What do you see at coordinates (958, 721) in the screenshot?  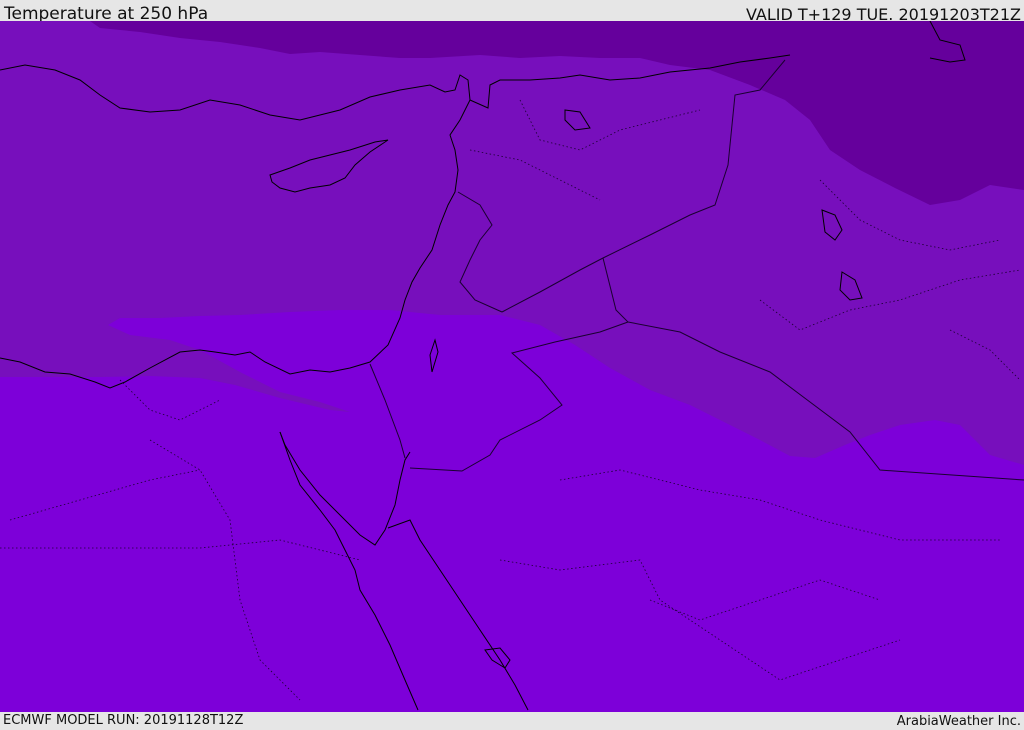 I see `credit-label: ArabiaWeather Inc.` at bounding box center [958, 721].